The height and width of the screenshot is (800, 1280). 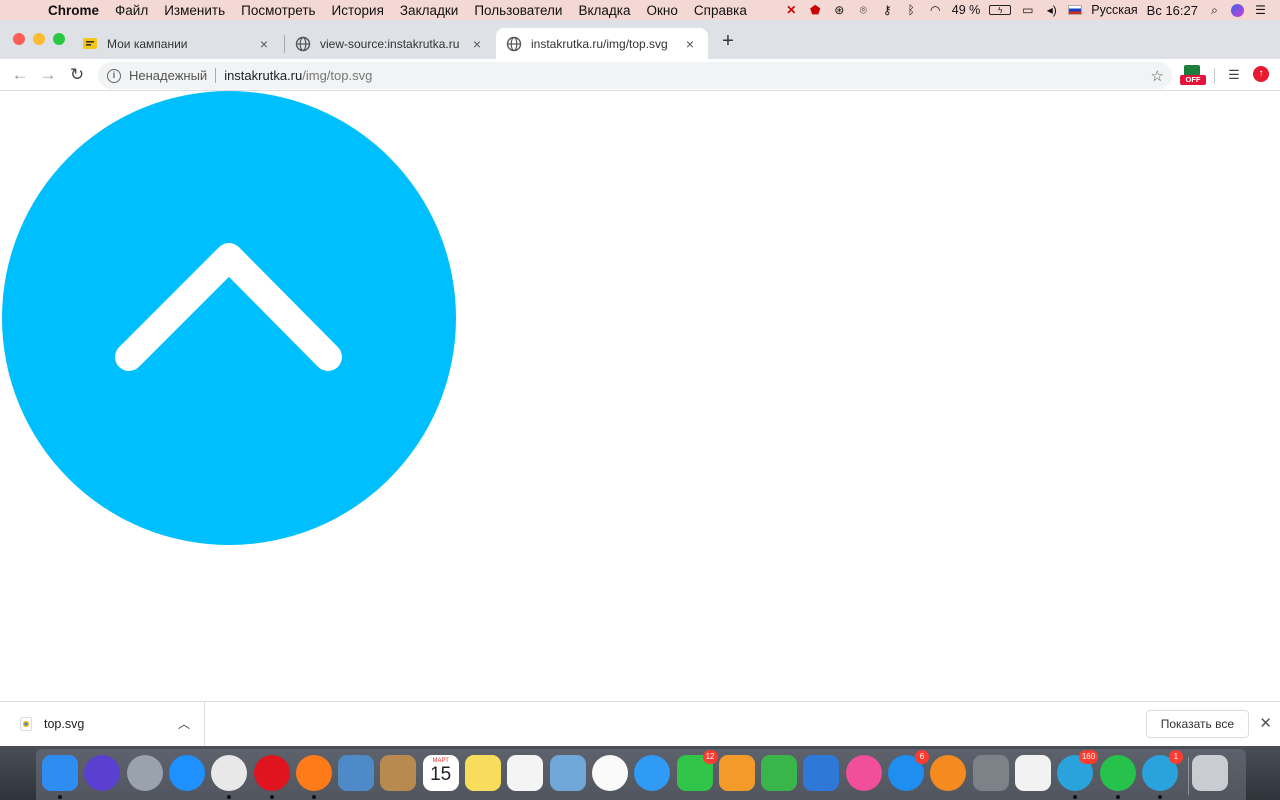 I want to click on battery-percent: 49 %, so click(x=966, y=10).